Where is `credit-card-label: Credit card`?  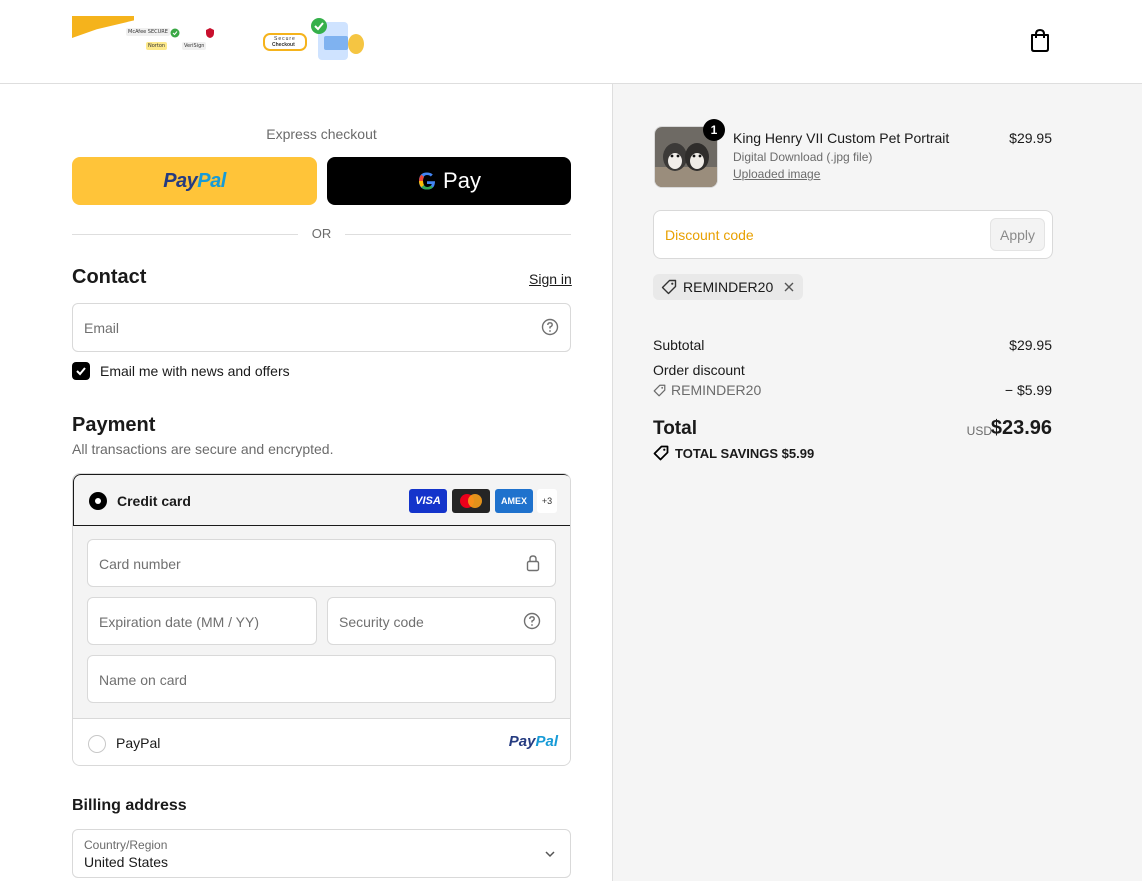
credit-card-label: Credit card is located at coordinates (154, 501).